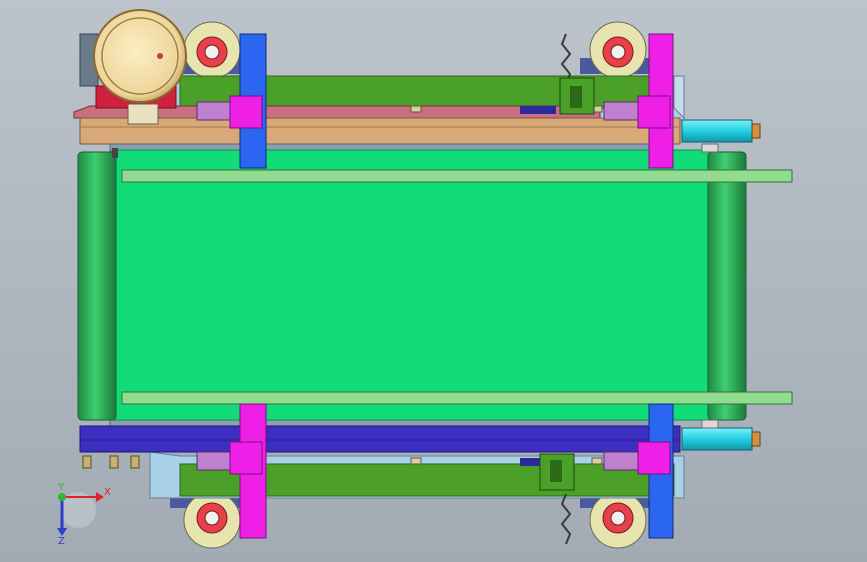 The image size is (867, 562). I want to click on slider-bar-top, so click(538, 110).